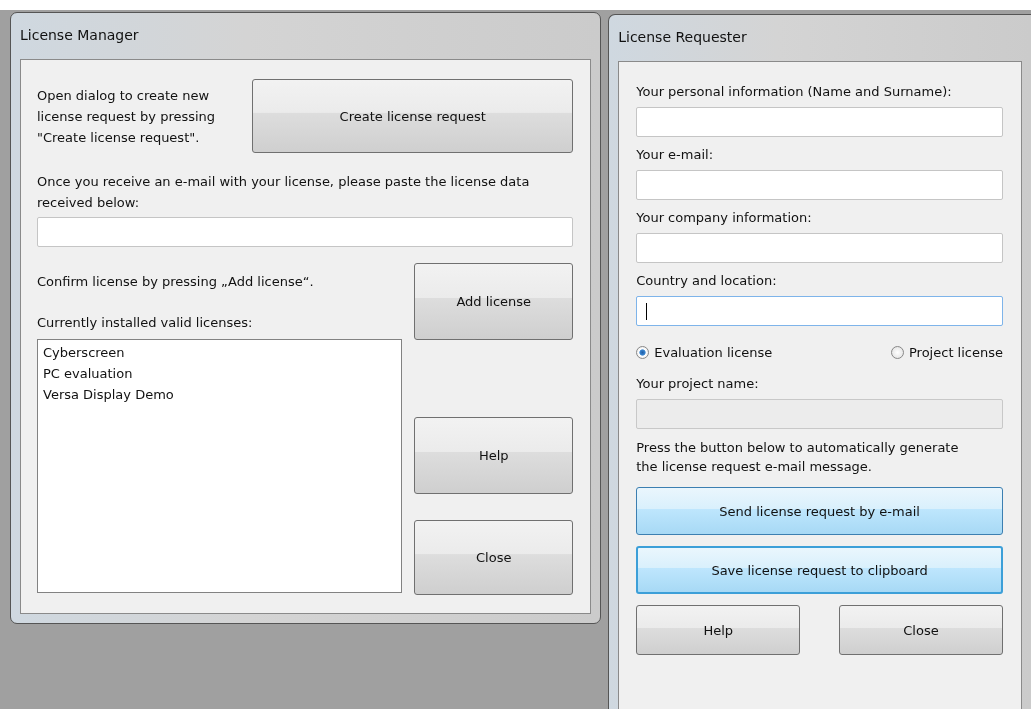  Describe the element at coordinates (219, 373) in the screenshot. I see `list-item: PC evaluation` at that location.